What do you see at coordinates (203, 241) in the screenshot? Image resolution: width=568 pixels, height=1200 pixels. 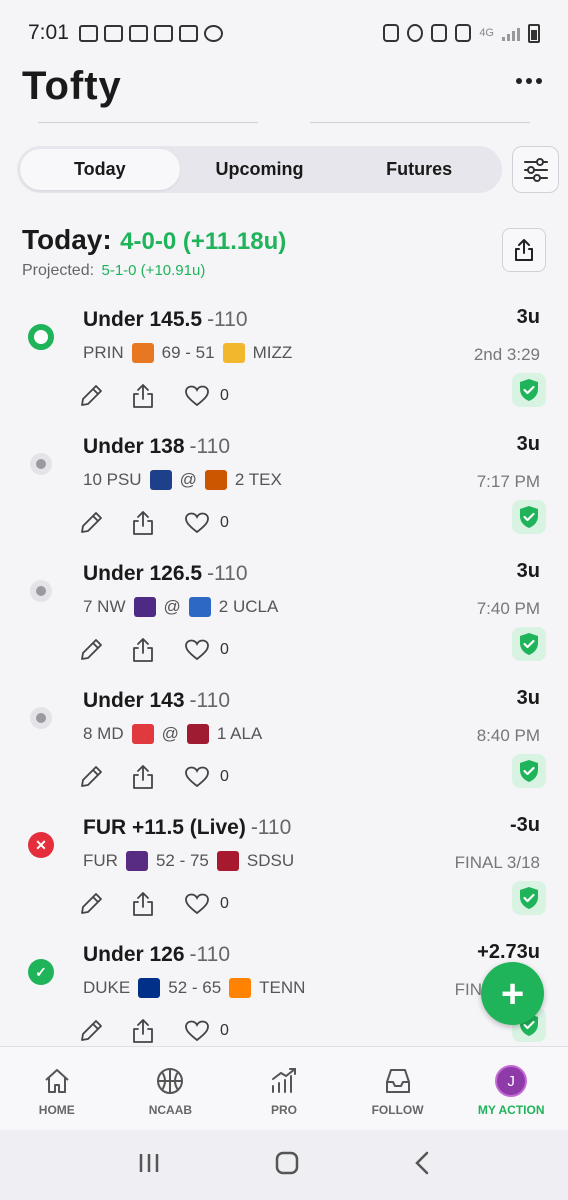 I see `summary-record: 4-0-0 (+11.18u)` at bounding box center [203, 241].